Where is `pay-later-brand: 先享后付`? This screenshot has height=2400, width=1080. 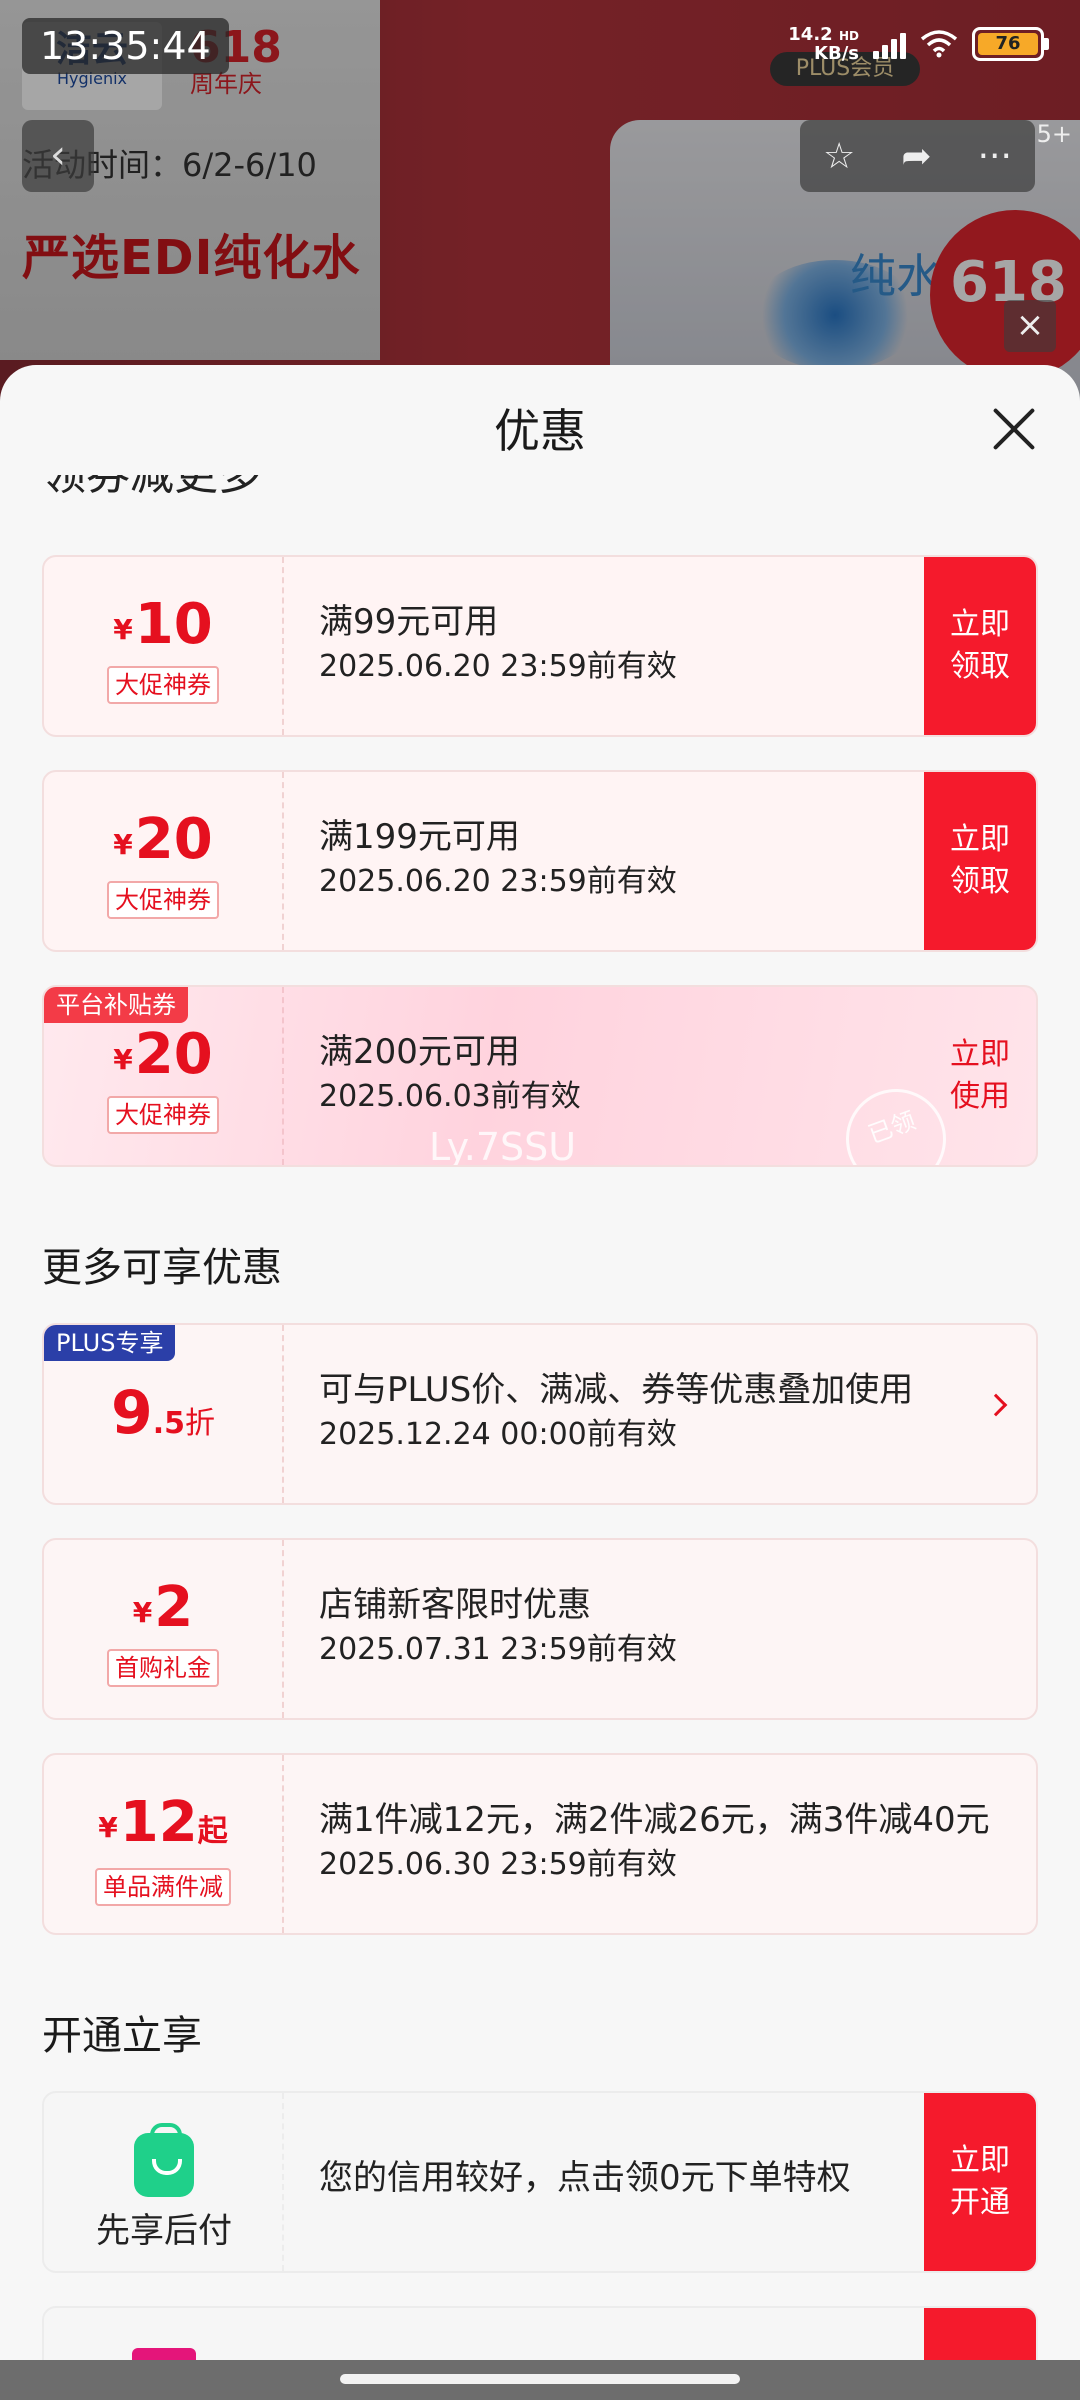
pay-later-brand: 先享后付 is located at coordinates (164, 2182).